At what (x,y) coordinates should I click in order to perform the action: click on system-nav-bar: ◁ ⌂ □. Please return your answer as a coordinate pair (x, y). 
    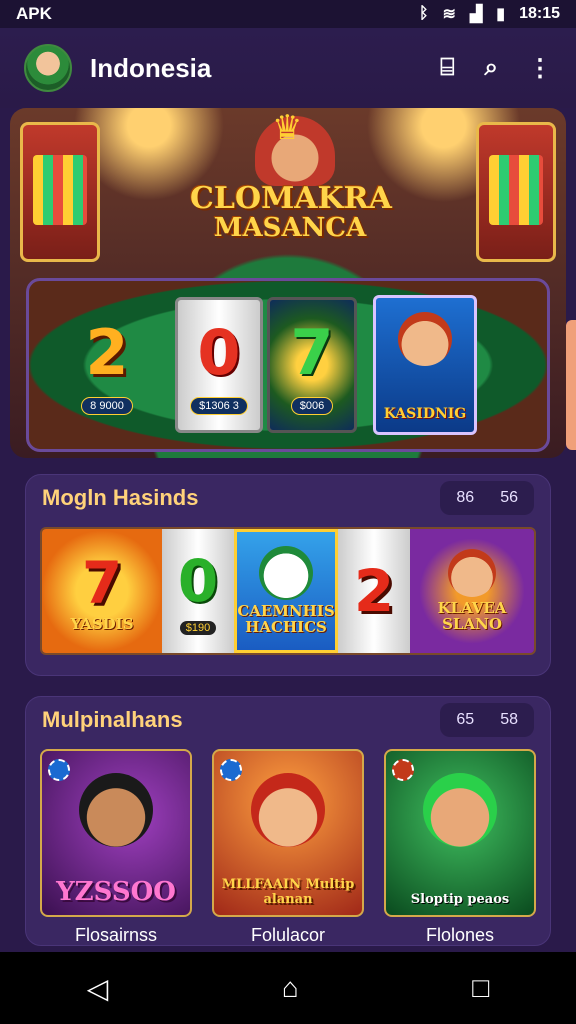
    Looking at the image, I should click on (288, 988).